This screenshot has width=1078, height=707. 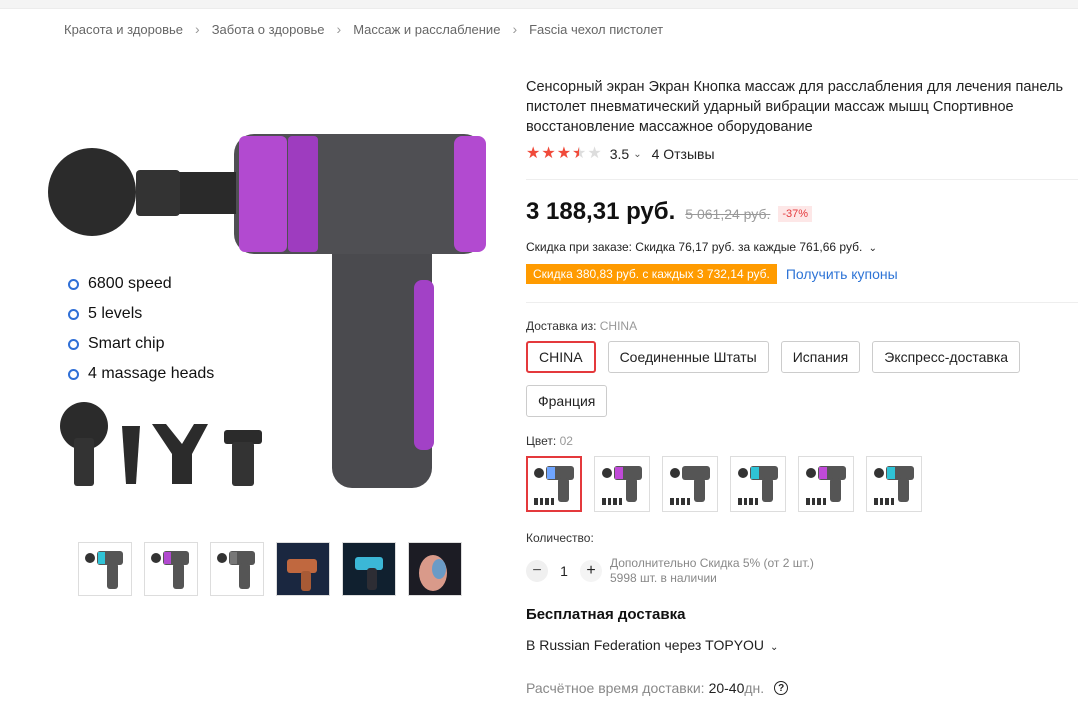 I want to click on feature-item: 6800 speed, so click(x=141, y=284).